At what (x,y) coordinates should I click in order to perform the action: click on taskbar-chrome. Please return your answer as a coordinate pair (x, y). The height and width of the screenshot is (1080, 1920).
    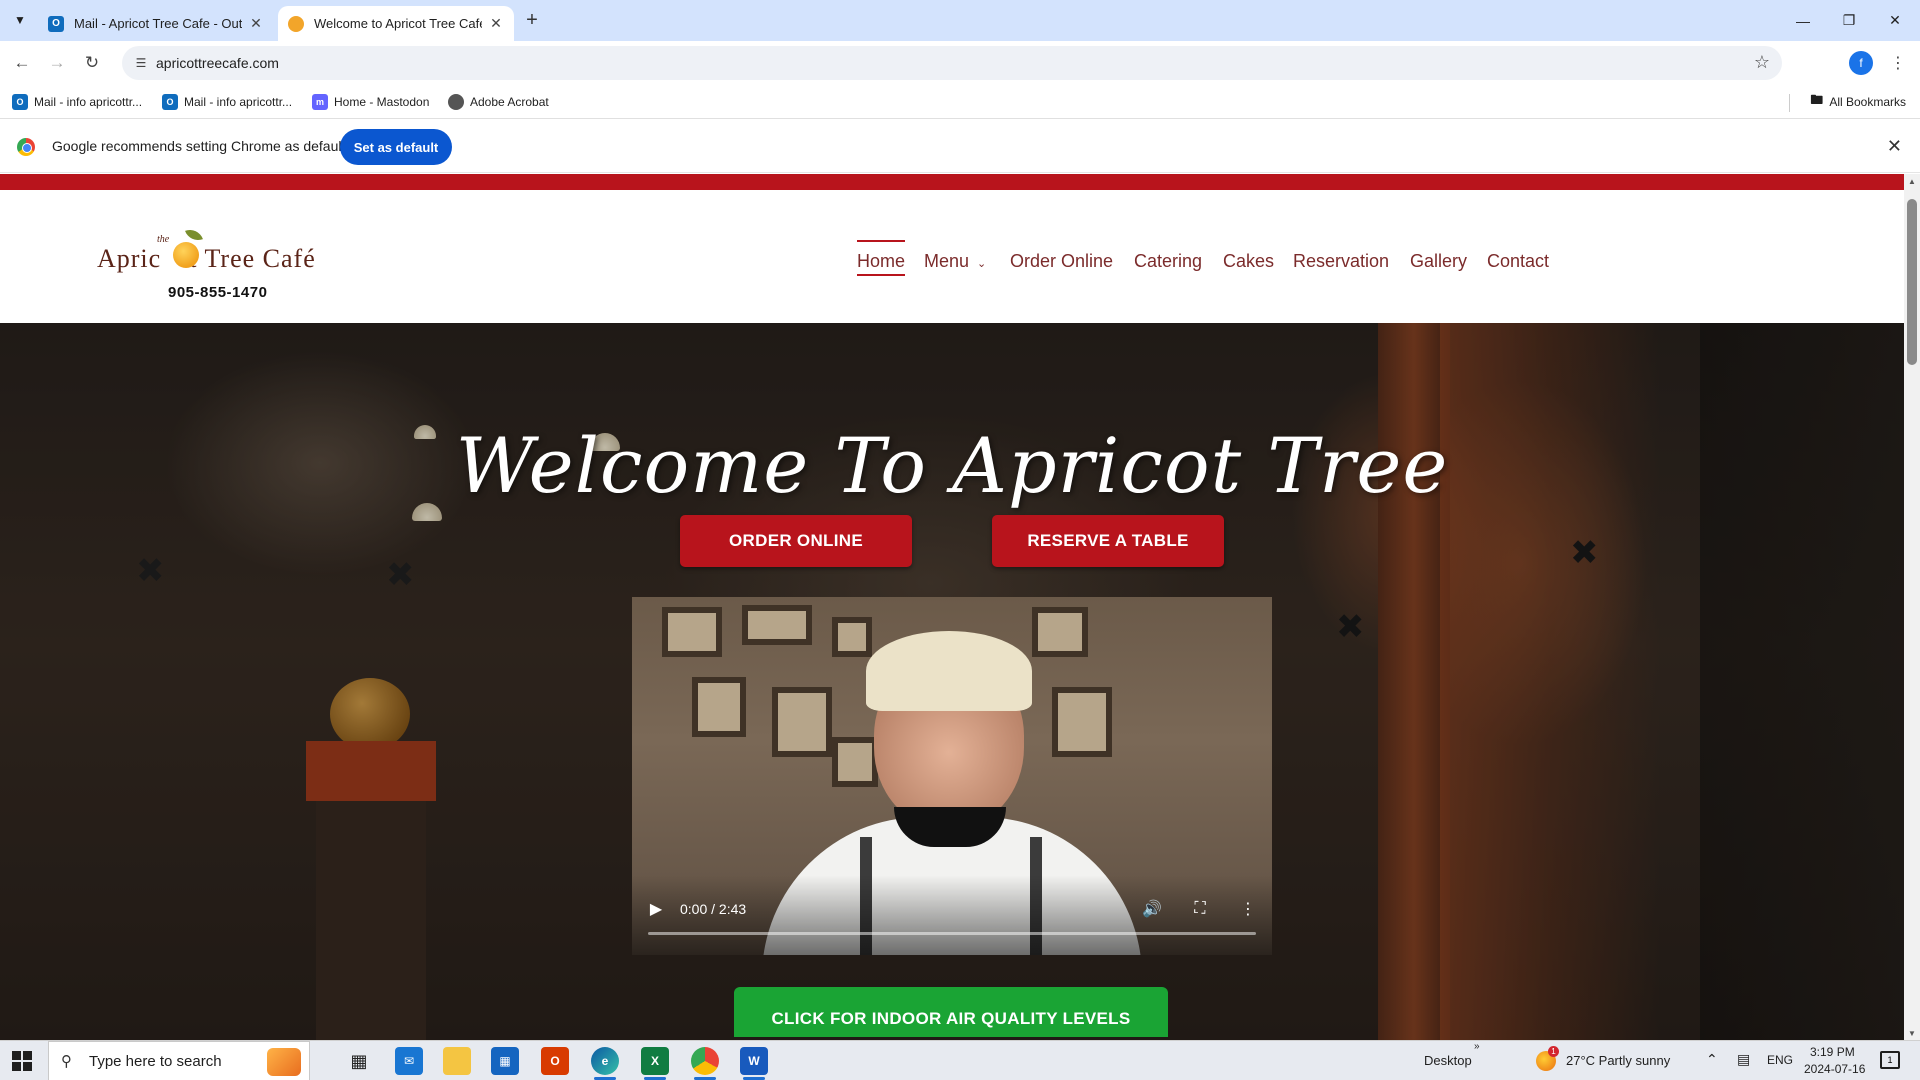
    Looking at the image, I should click on (705, 1060).